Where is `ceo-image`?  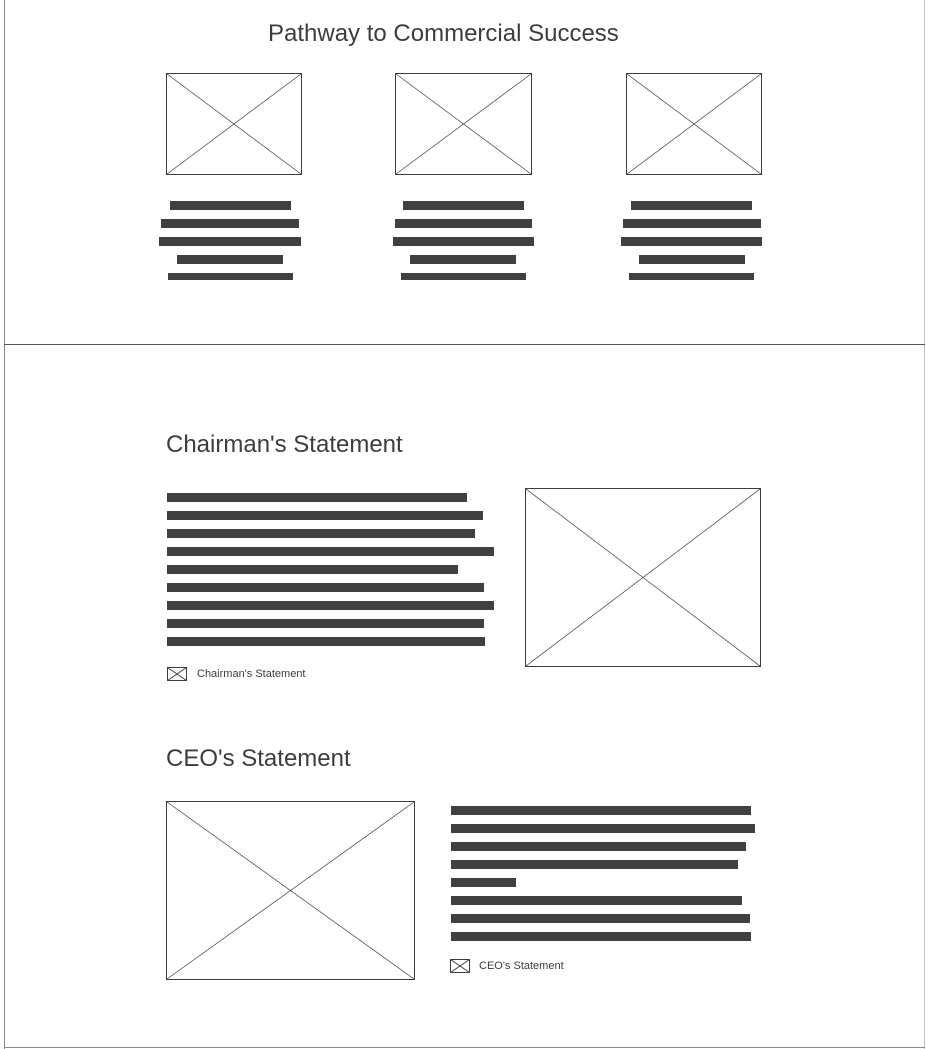
ceo-image is located at coordinates (290, 890).